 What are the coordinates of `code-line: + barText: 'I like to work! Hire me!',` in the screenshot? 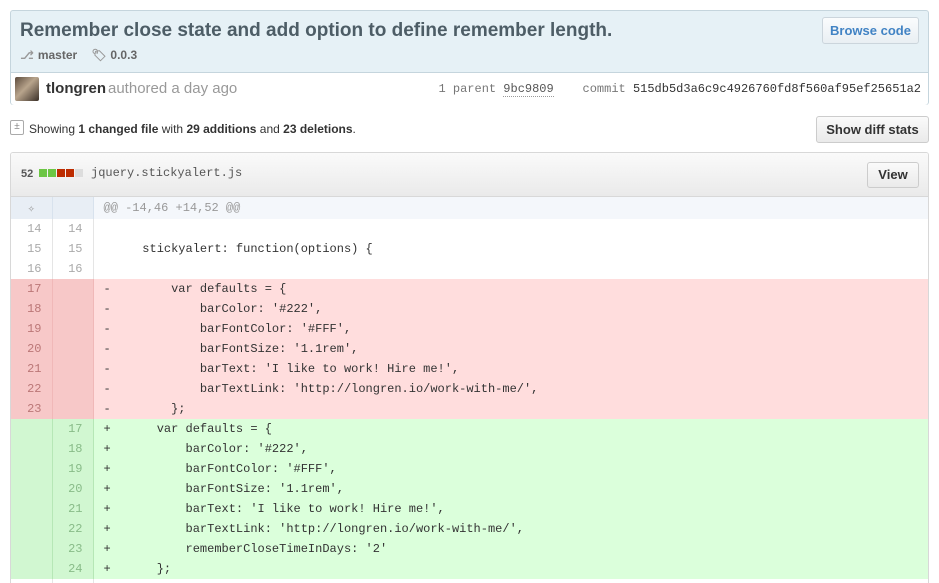 It's located at (510, 509).